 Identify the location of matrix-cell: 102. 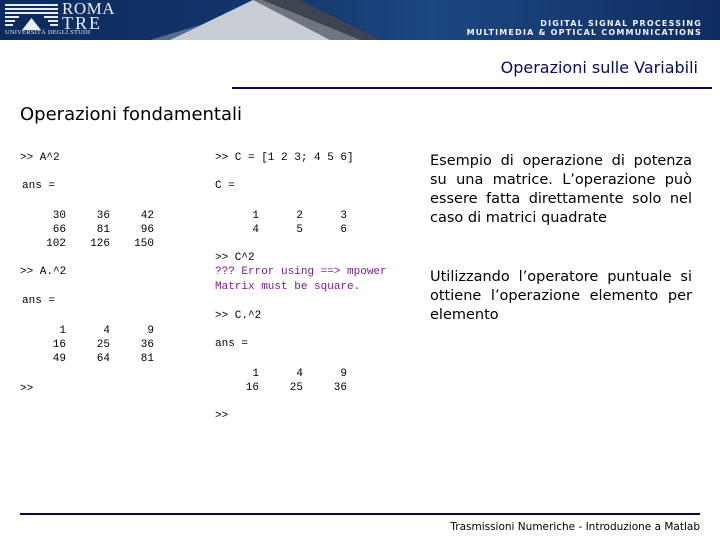
(56, 244).